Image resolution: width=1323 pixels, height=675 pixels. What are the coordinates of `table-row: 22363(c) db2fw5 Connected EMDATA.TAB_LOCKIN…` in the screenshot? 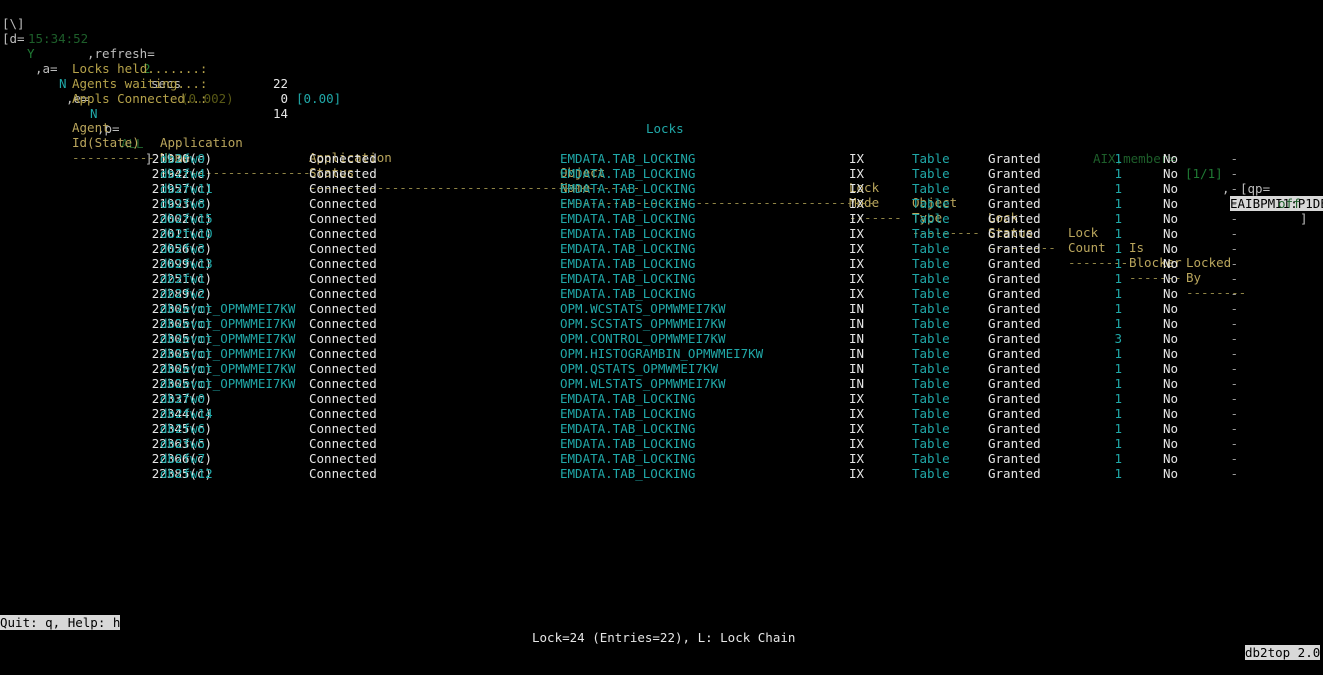 It's located at (661, 443).